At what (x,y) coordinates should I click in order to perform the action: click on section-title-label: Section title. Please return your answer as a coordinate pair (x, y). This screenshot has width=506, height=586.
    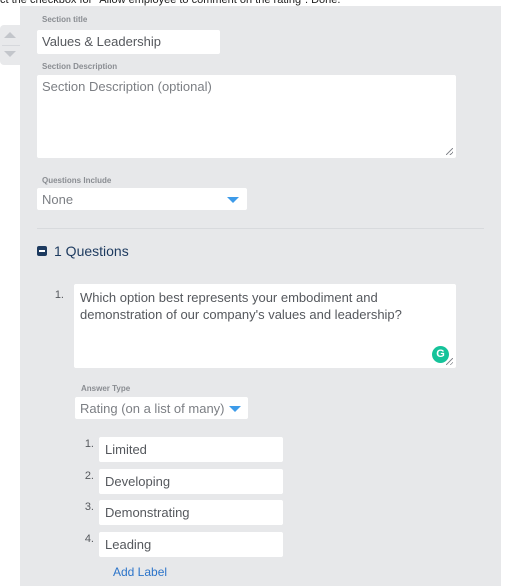
    Looking at the image, I should click on (65, 19).